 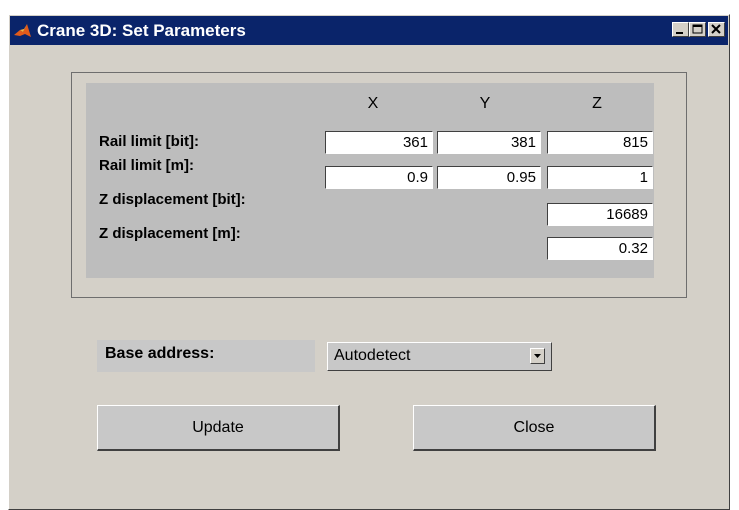 What do you see at coordinates (379, 142) in the screenshot?
I see `rail-limit-bit-x-field: 361` at bounding box center [379, 142].